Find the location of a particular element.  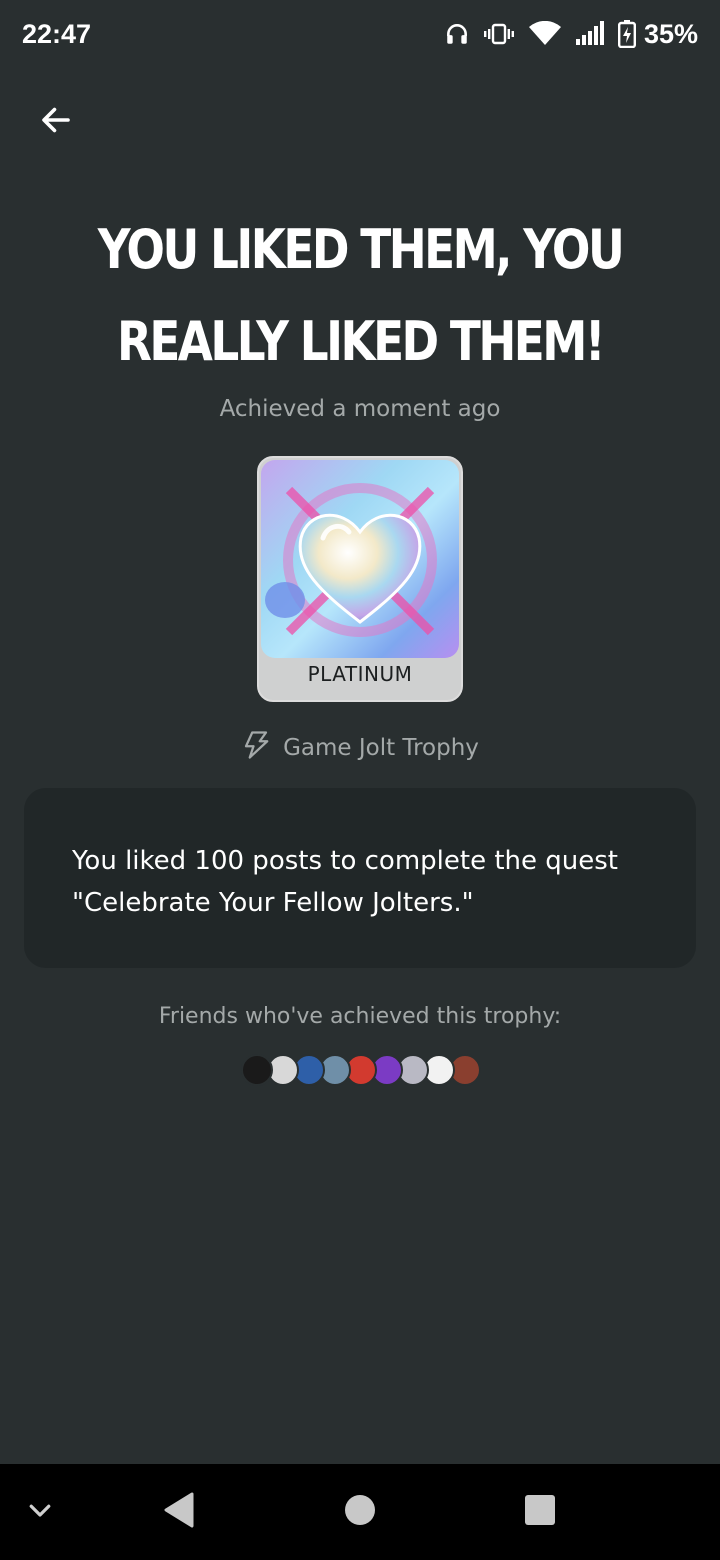

navigation-bar is located at coordinates (360, 1512).